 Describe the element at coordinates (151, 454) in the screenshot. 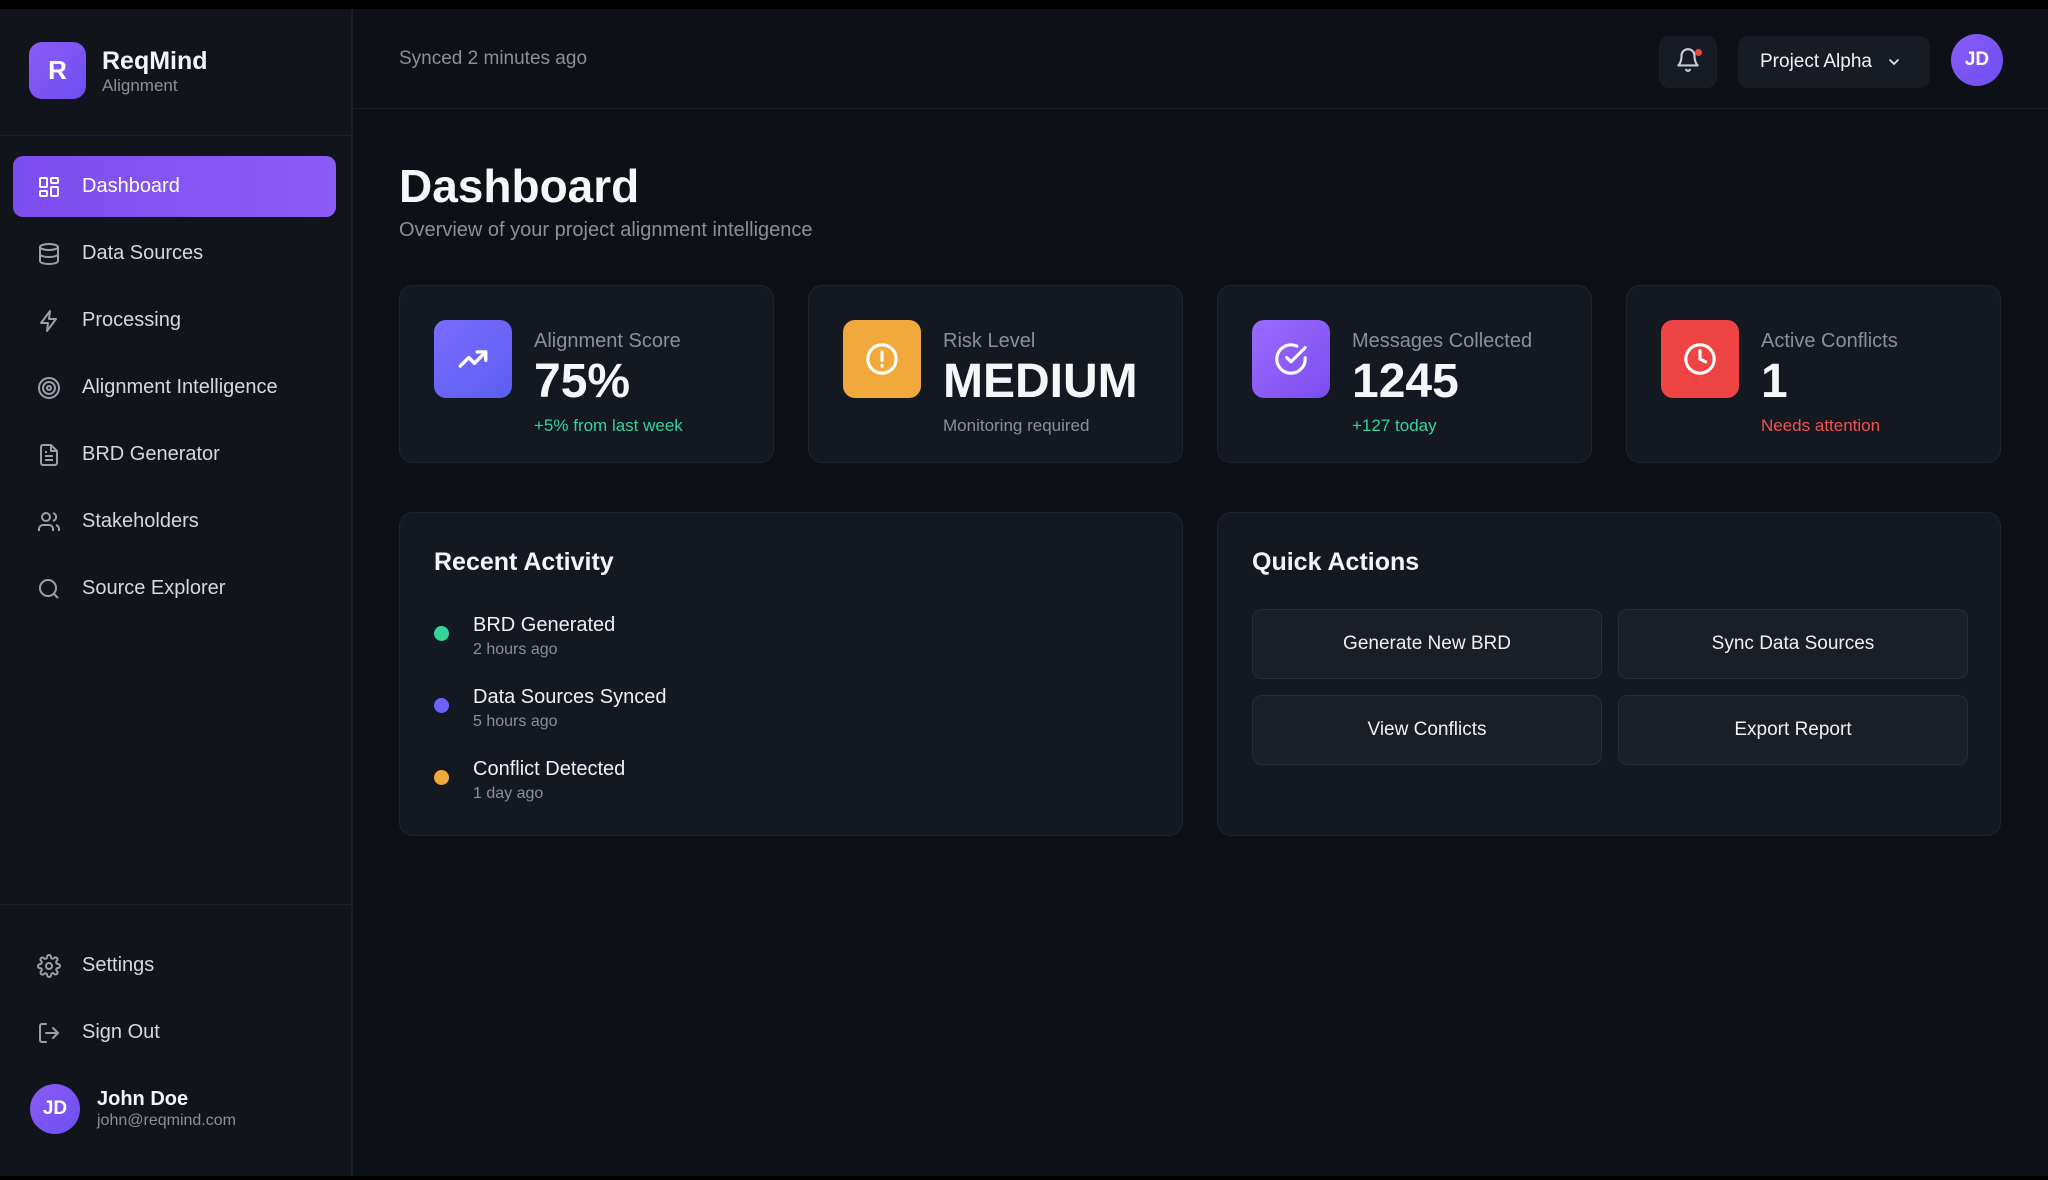

I see `sidebar-item-label: BRD Generator` at that location.